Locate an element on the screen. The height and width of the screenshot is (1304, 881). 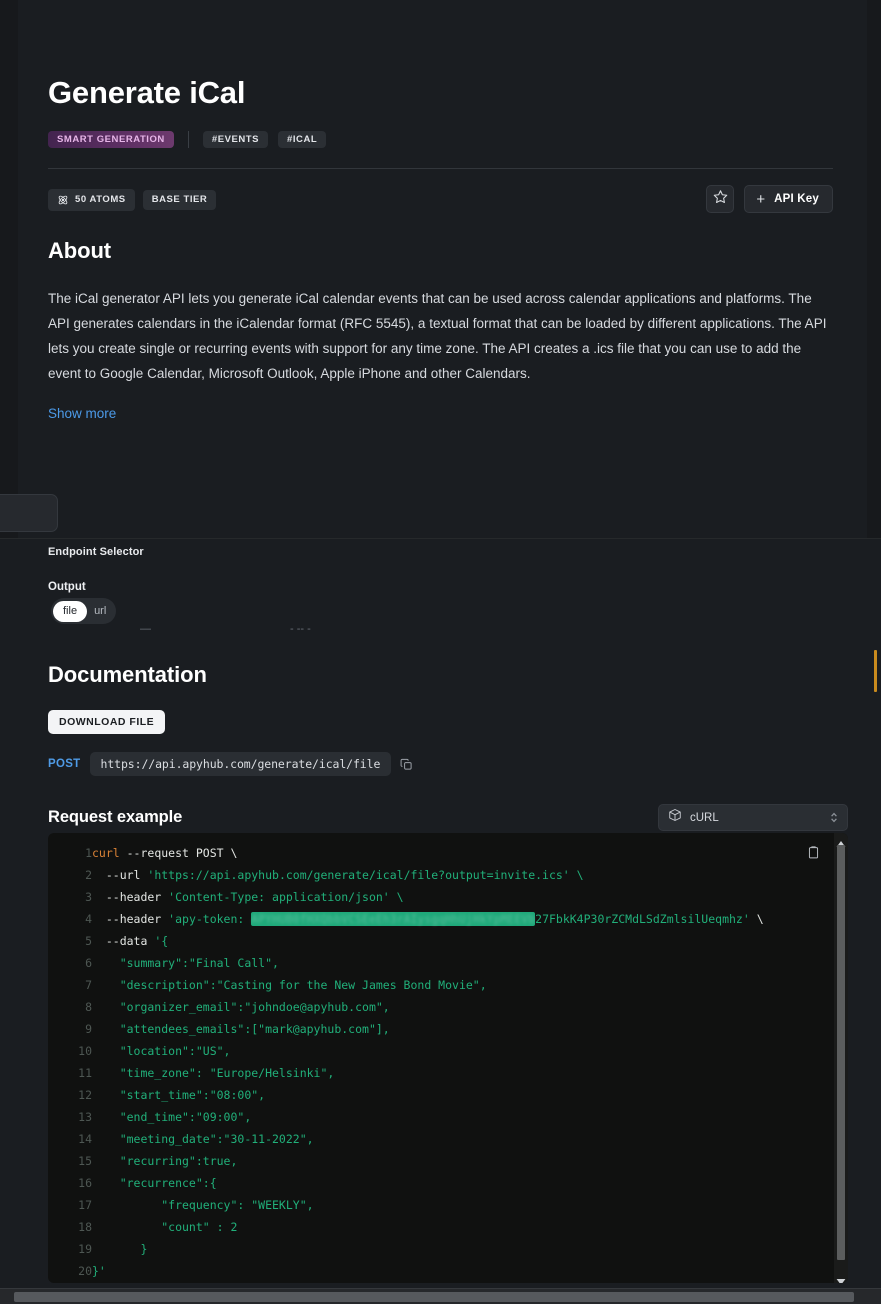
download-file-button: DOWNLOAD FILE is located at coordinates (107, 722).